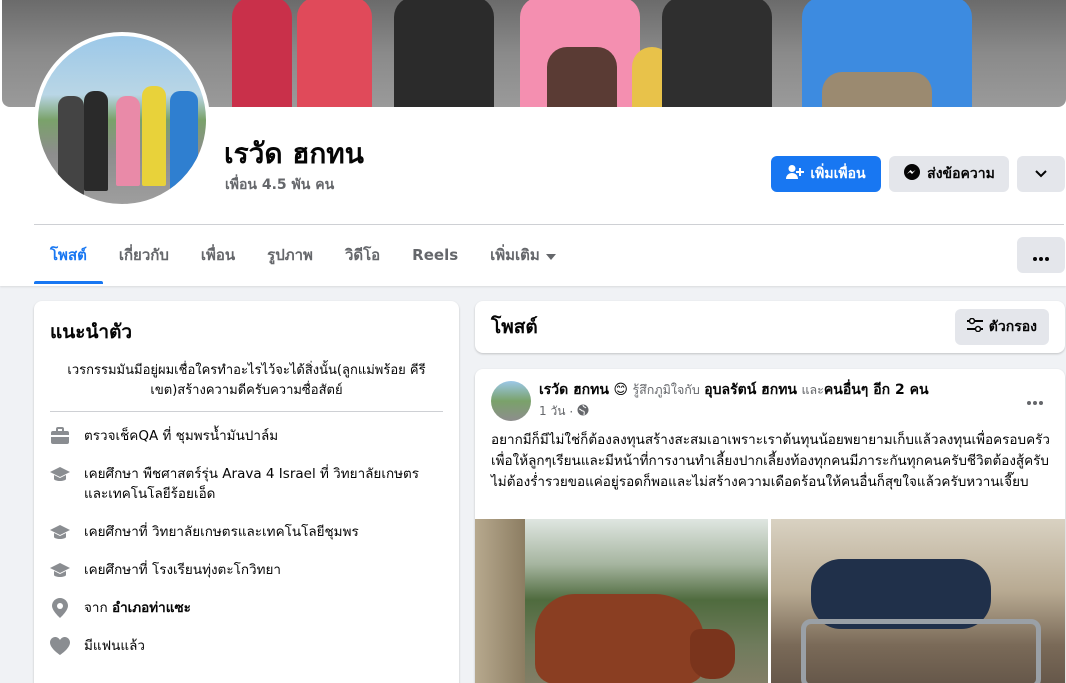 The image size is (1066, 683). I want to click on education-item: เคยศึกษาที่ โรงเรียนทุ่งตะโกวิทยา, so click(246, 570).